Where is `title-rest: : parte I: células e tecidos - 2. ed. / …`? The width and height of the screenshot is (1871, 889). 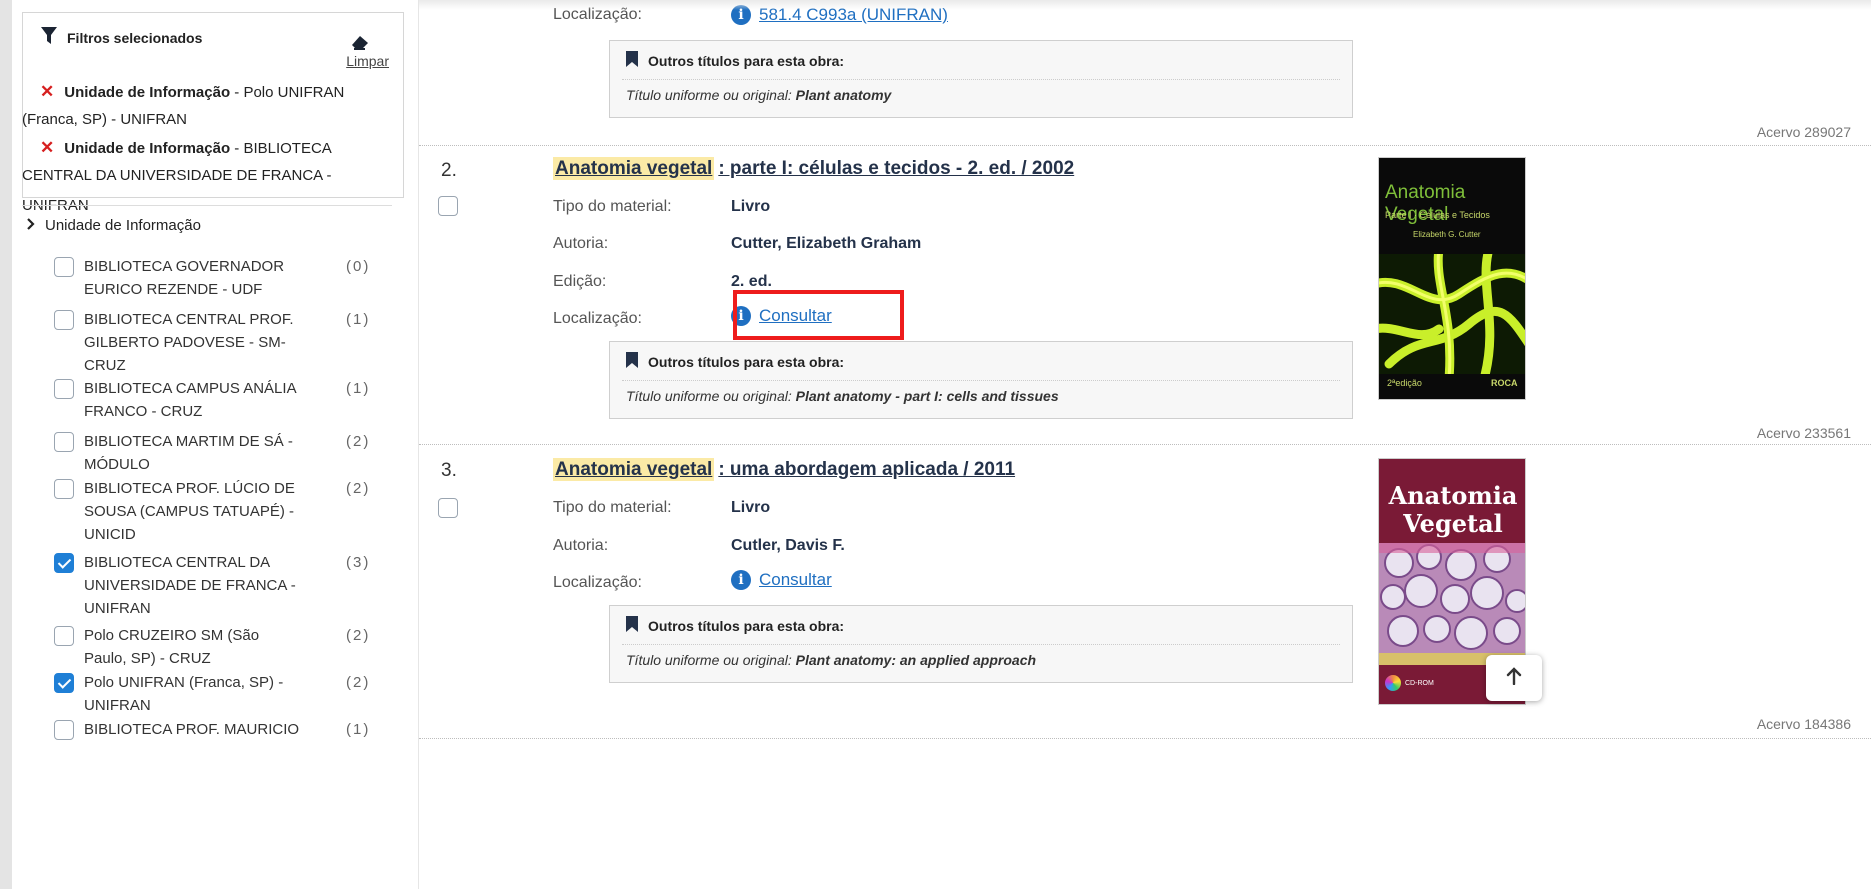 title-rest: : parte I: células e tecidos - 2. ed. / … is located at coordinates (896, 168).